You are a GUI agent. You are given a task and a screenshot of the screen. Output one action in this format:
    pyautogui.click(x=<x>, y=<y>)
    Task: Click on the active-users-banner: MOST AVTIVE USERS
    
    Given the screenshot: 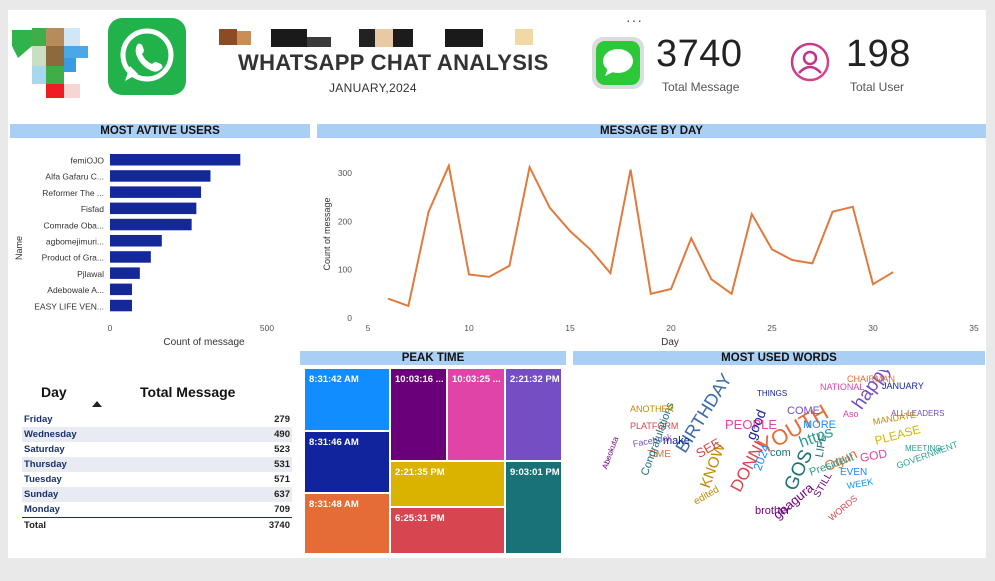 What is the action you would take?
    pyautogui.click(x=160, y=131)
    